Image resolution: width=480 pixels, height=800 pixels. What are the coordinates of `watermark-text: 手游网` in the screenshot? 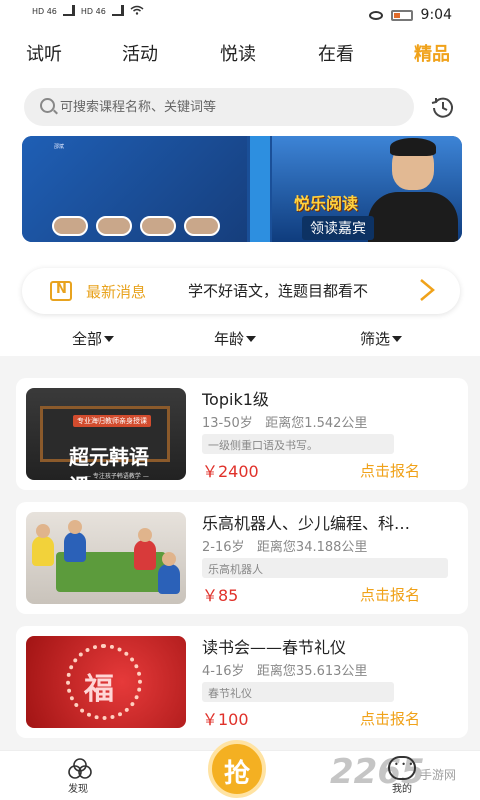 It's located at (438, 775).